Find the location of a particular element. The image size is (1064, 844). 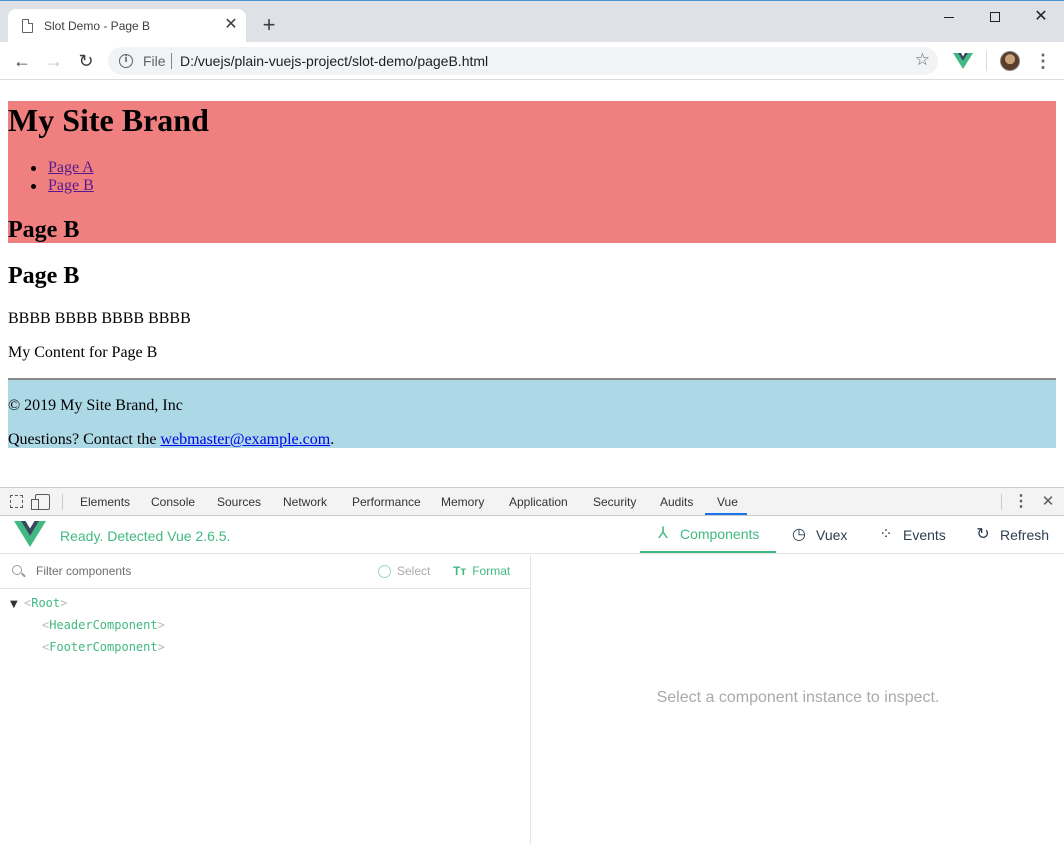

tab-elements: Elements is located at coordinates (105, 502).